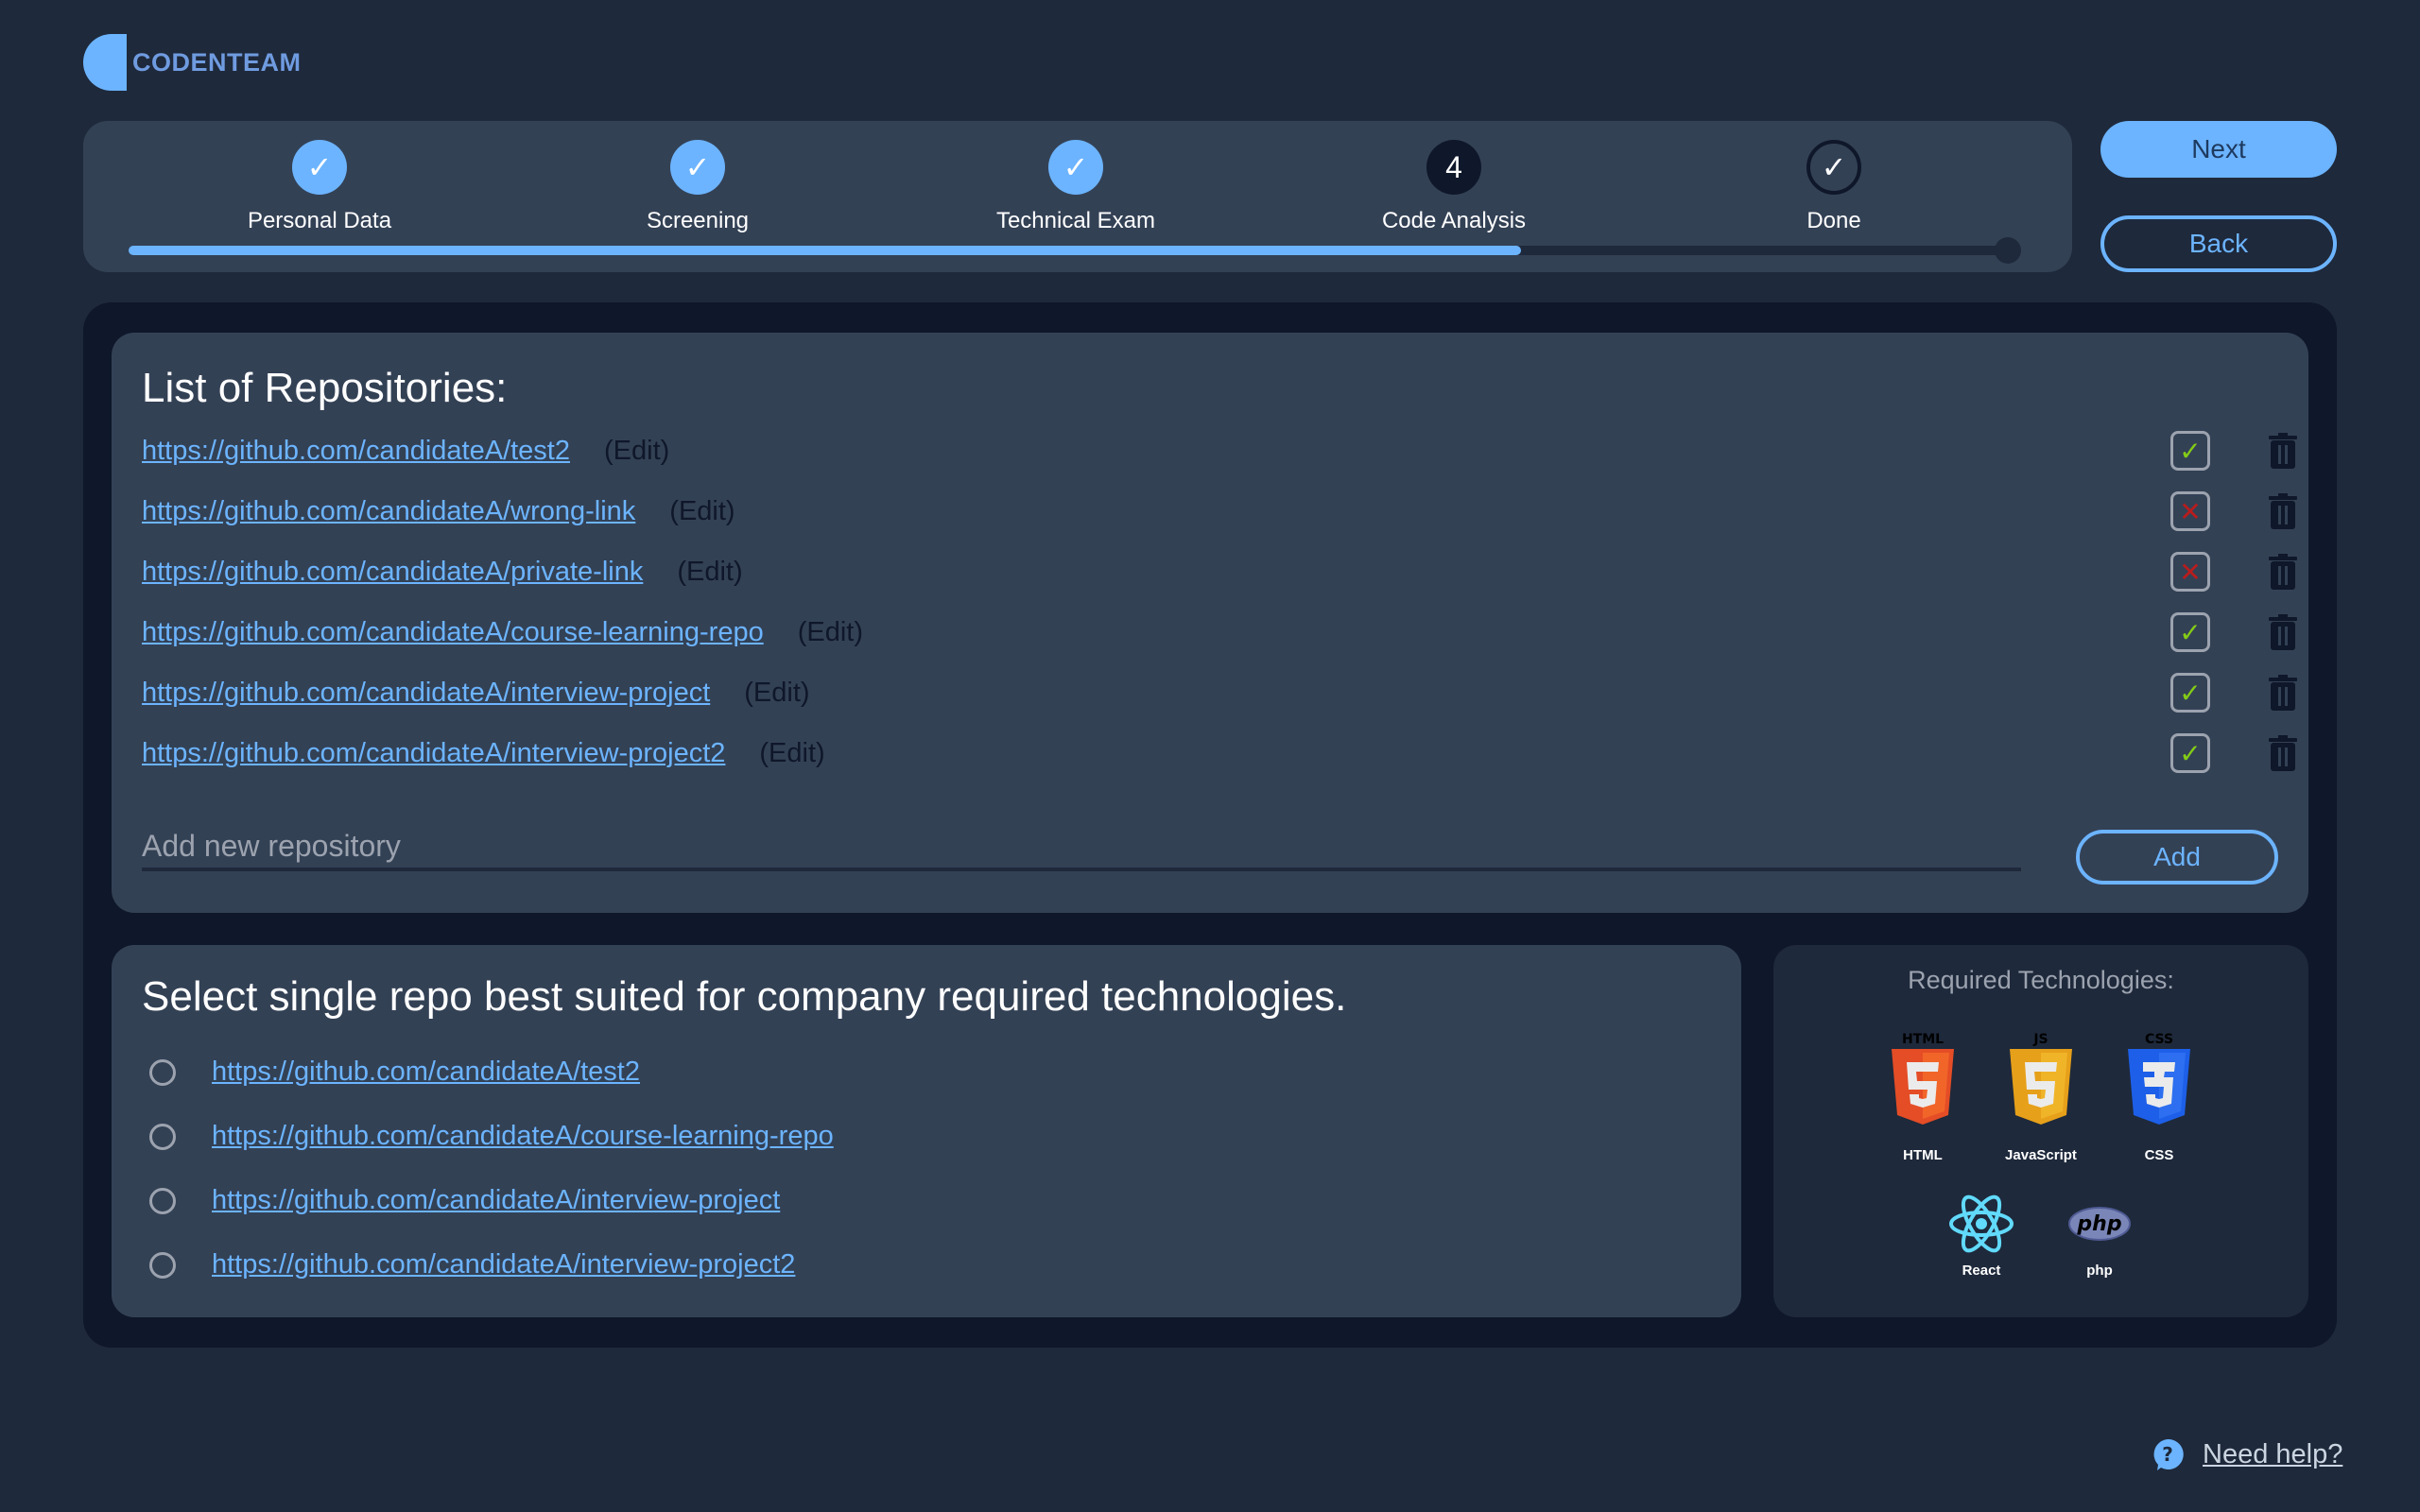  What do you see at coordinates (2273, 1454) in the screenshot?
I see `help-link-text: Need help?` at bounding box center [2273, 1454].